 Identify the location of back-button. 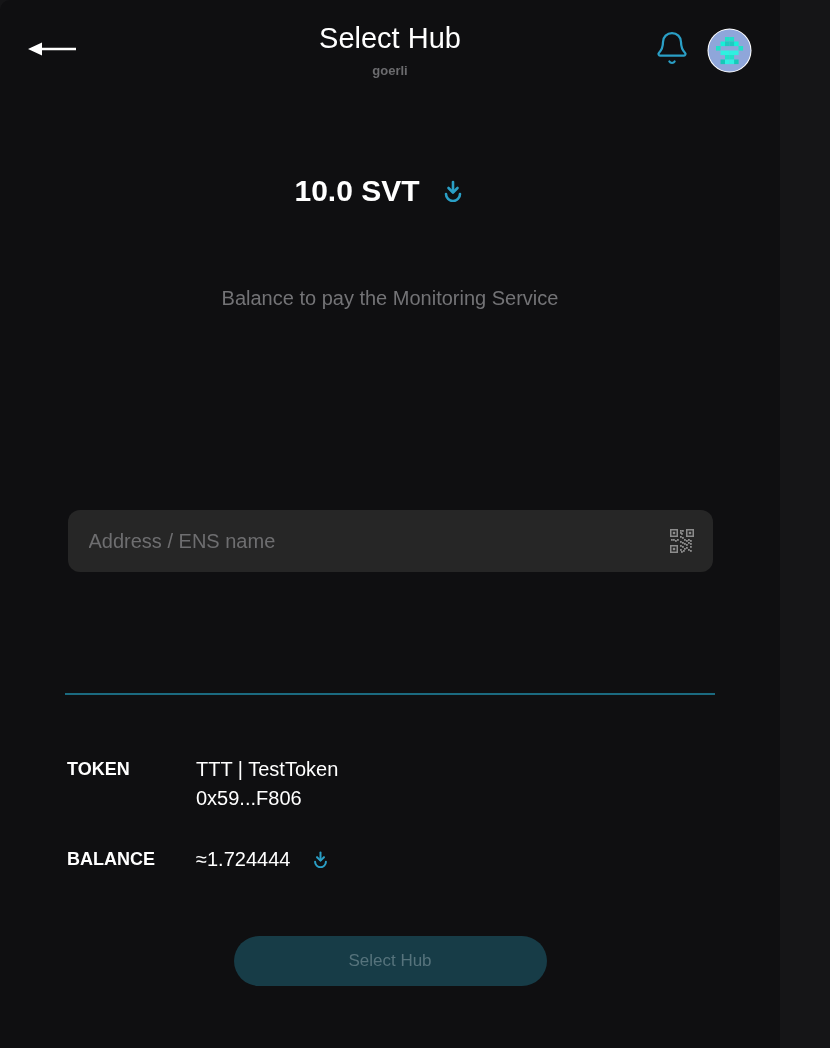
(52, 49).